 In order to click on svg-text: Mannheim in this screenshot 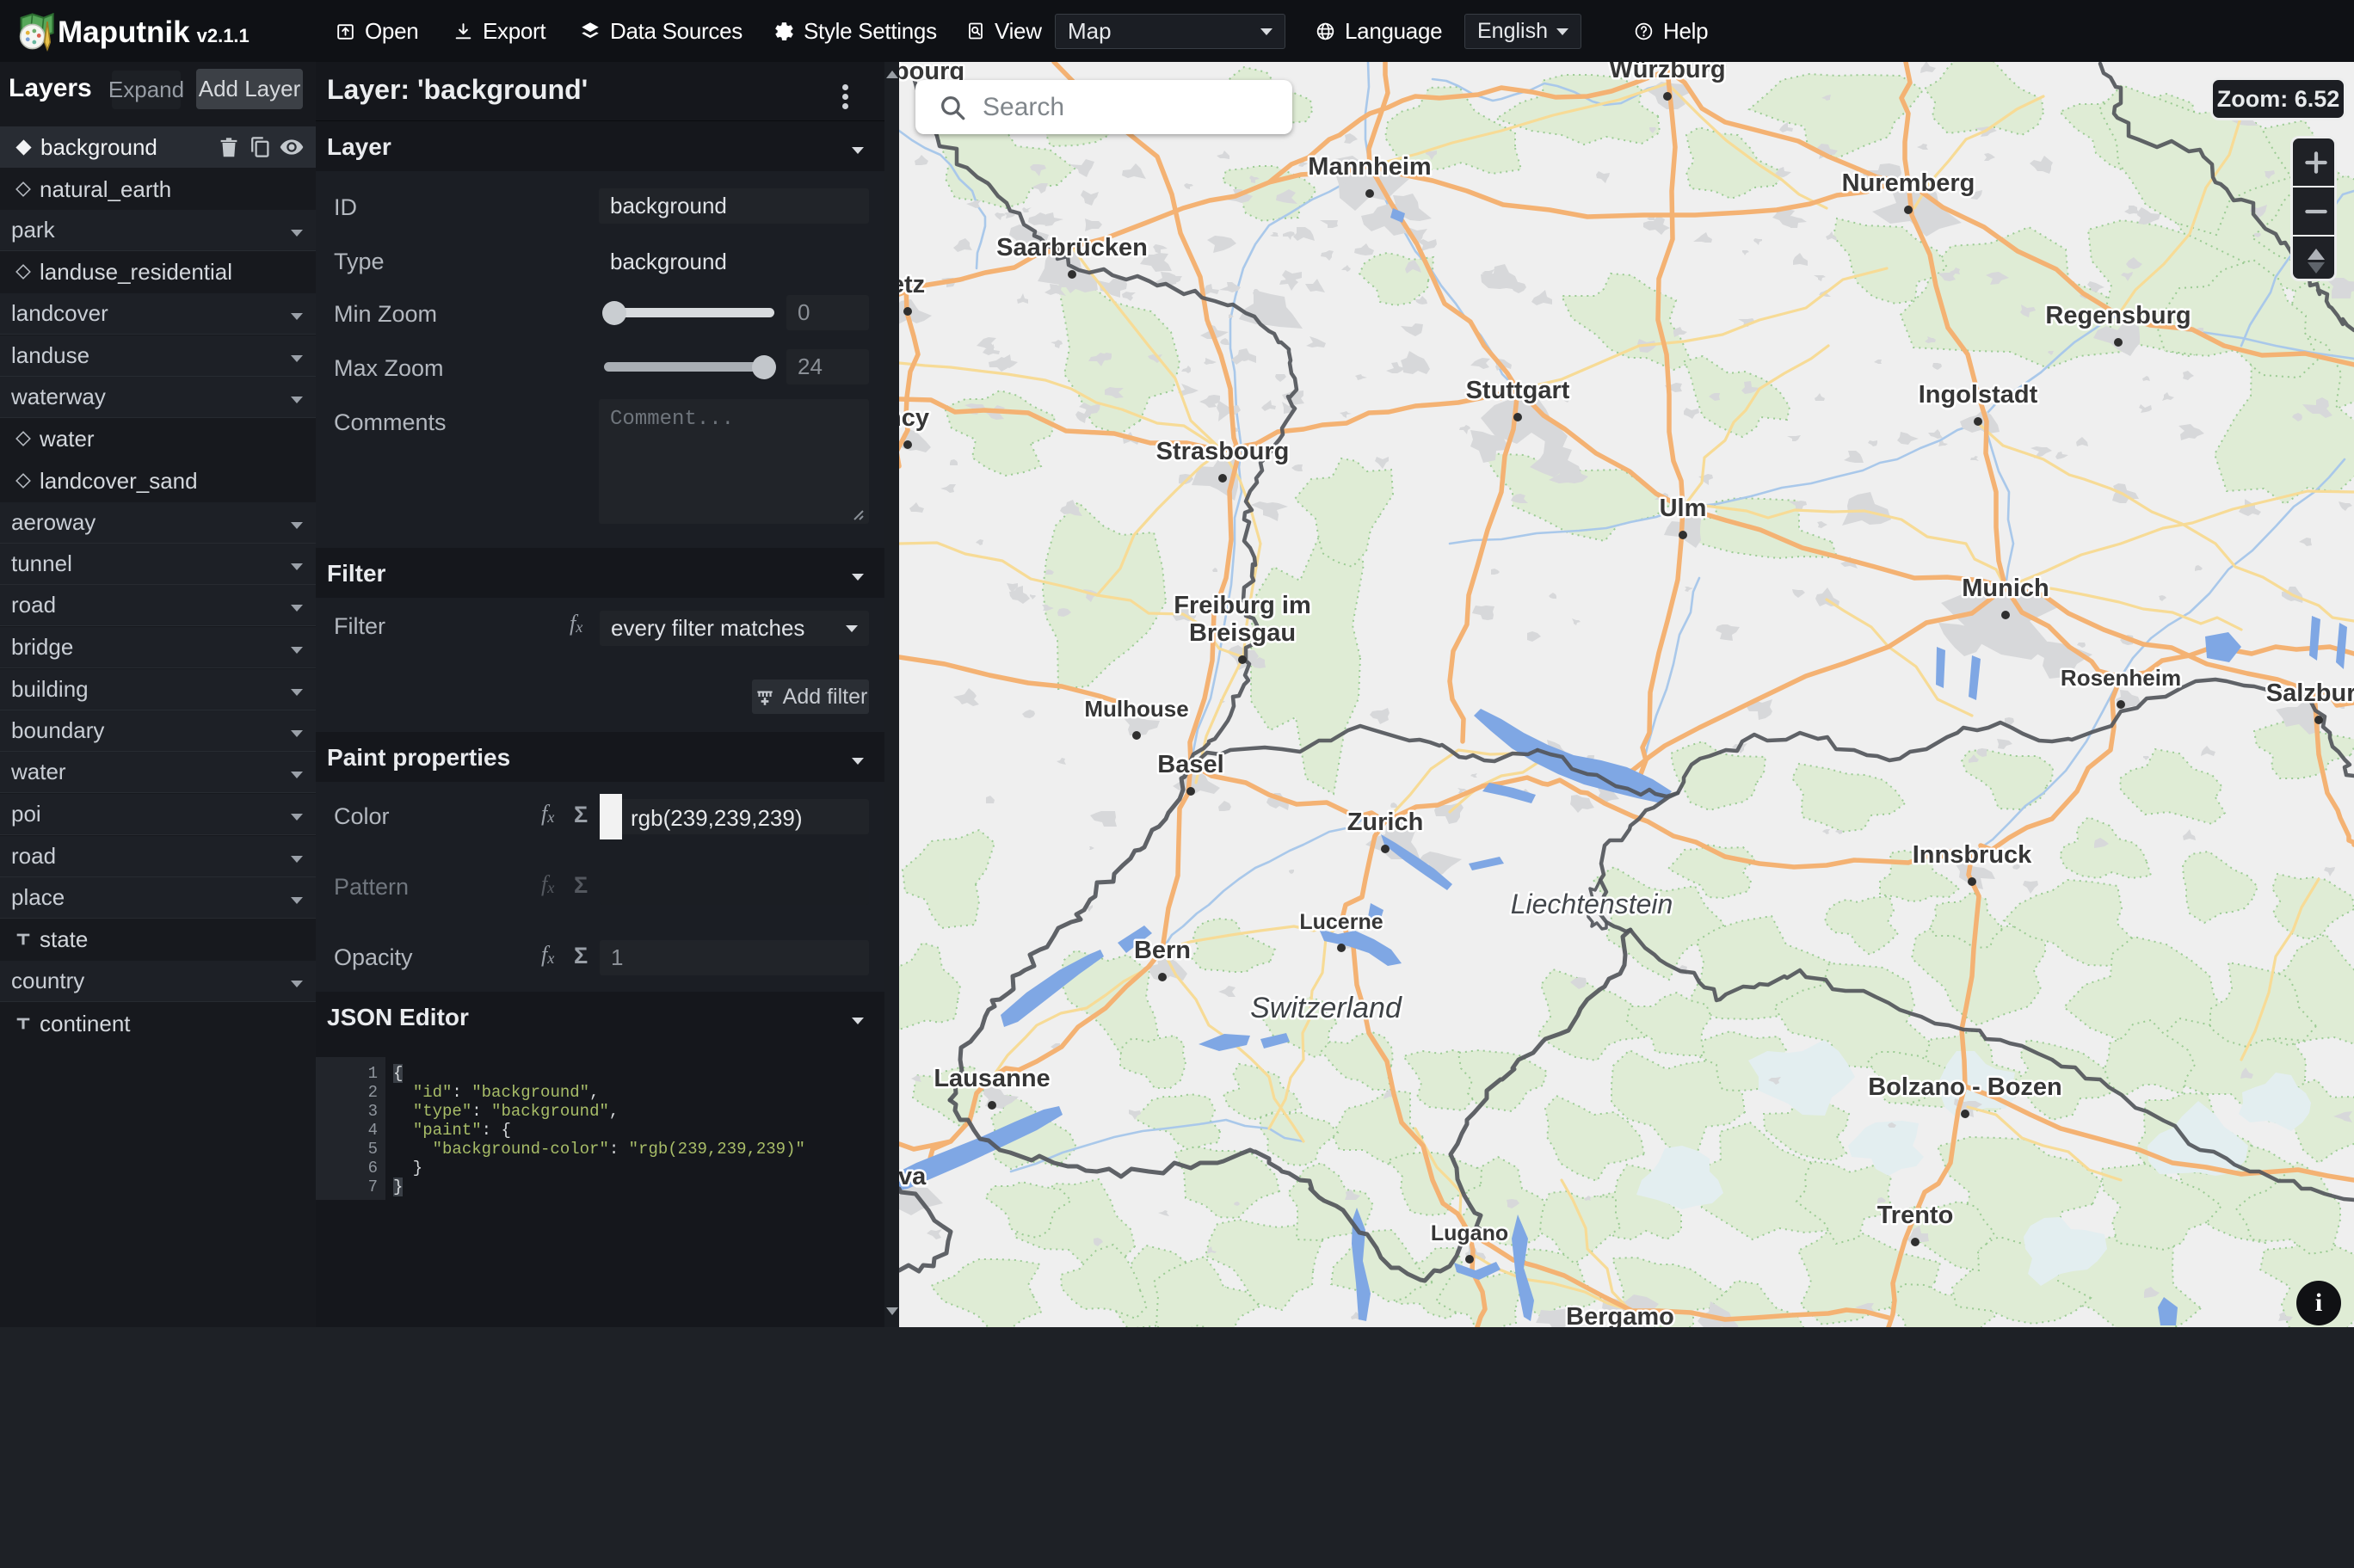, I will do `click(1369, 167)`.